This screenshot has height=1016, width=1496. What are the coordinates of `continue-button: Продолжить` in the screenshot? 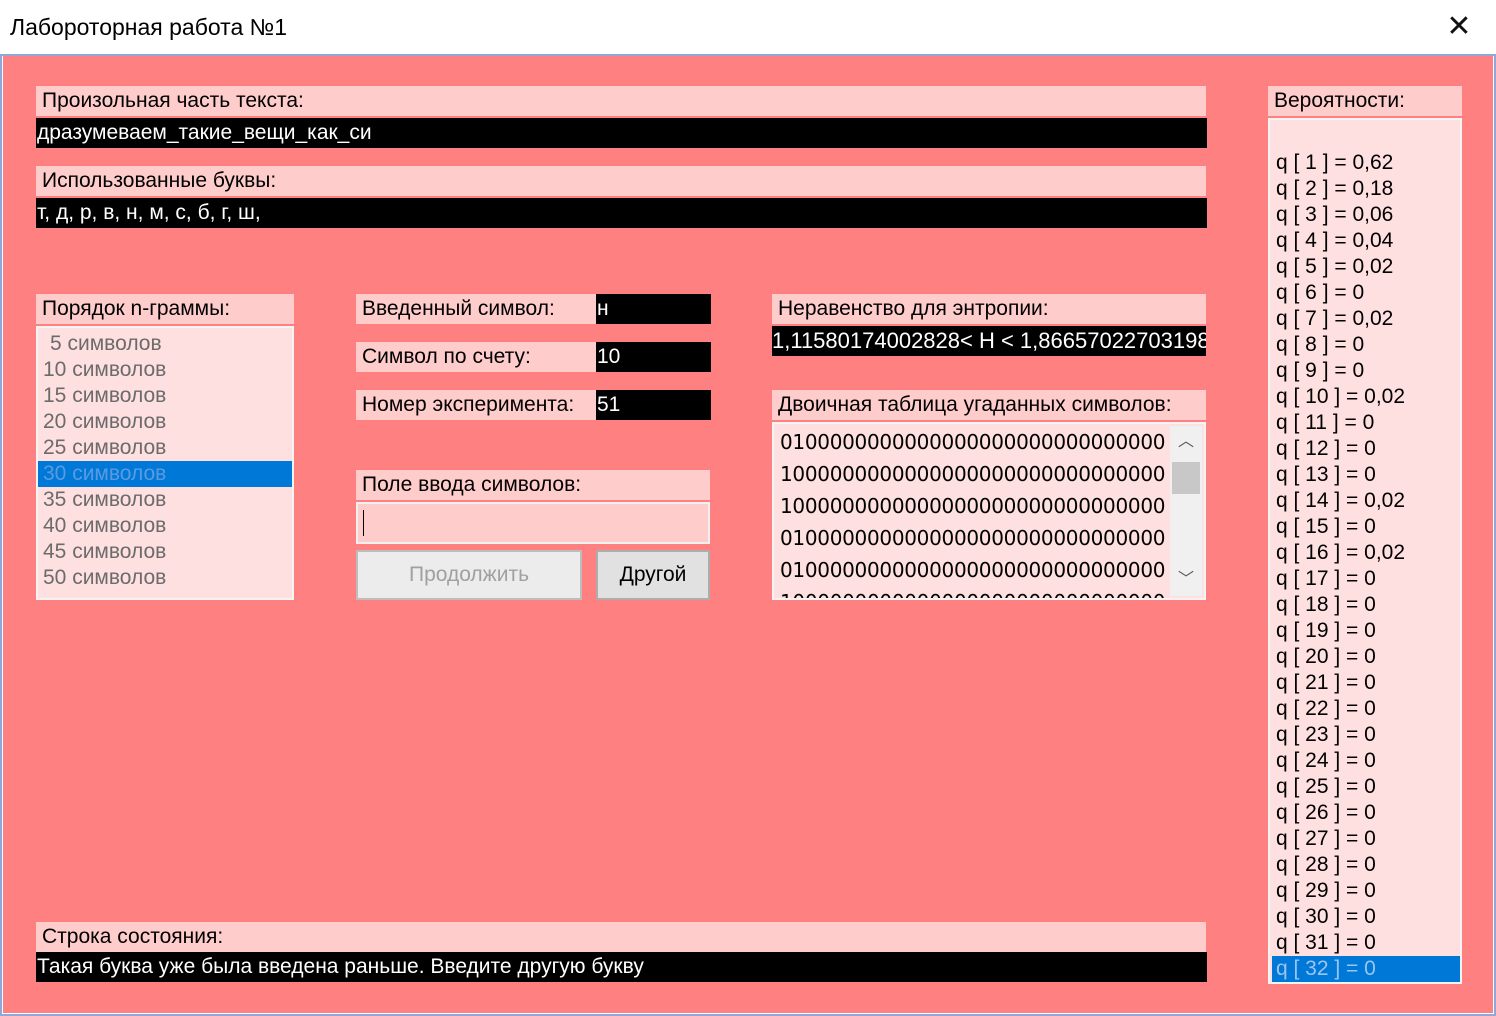 It's located at (469, 575).